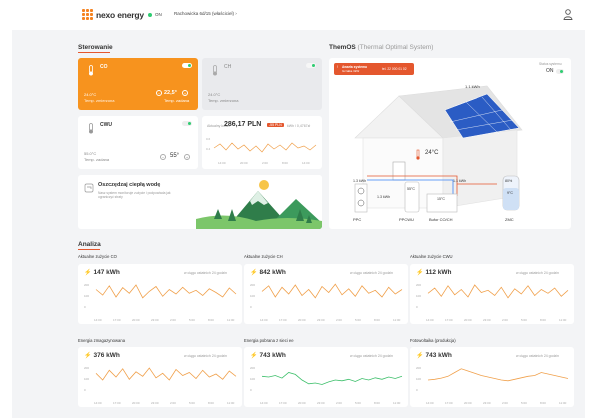 The image size is (597, 418). Describe the element at coordinates (95, 47) in the screenshot. I see `section-title-control: Sterowanie` at that location.